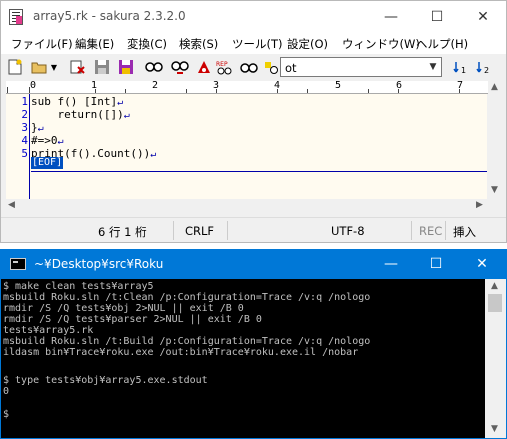  I want to click on console-scrollbar: ▲ ▼, so click(495, 358).